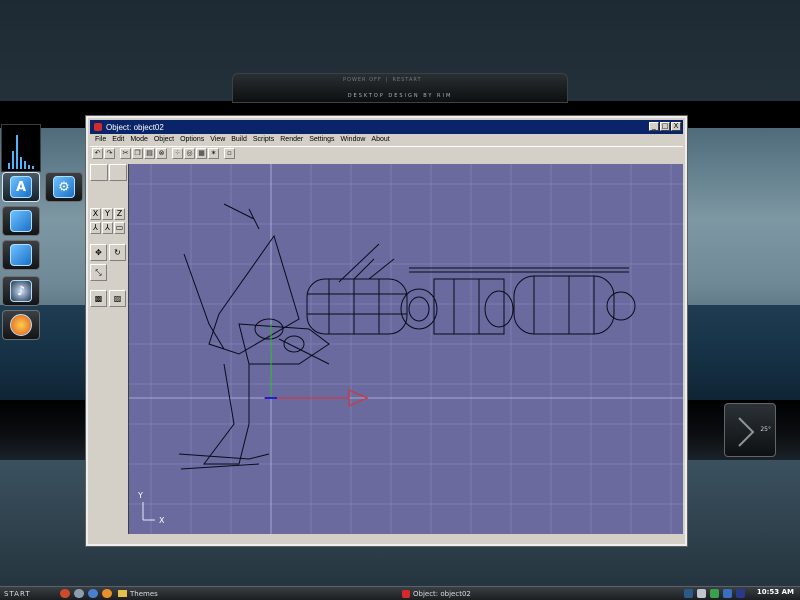 This screenshot has width=800, height=600. What do you see at coordinates (98, 298) in the screenshot?
I see `extrude-tool-button: ▩` at bounding box center [98, 298].